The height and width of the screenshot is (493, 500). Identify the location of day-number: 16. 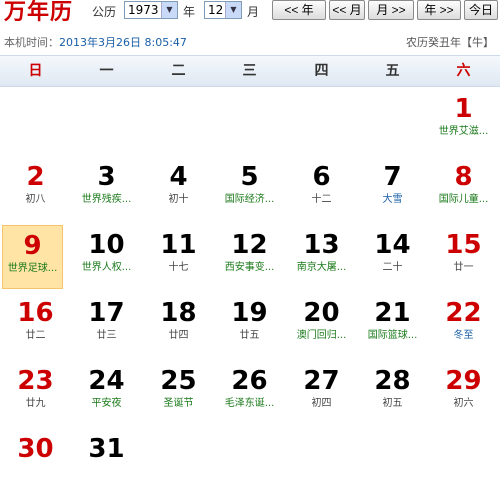
(35, 313).